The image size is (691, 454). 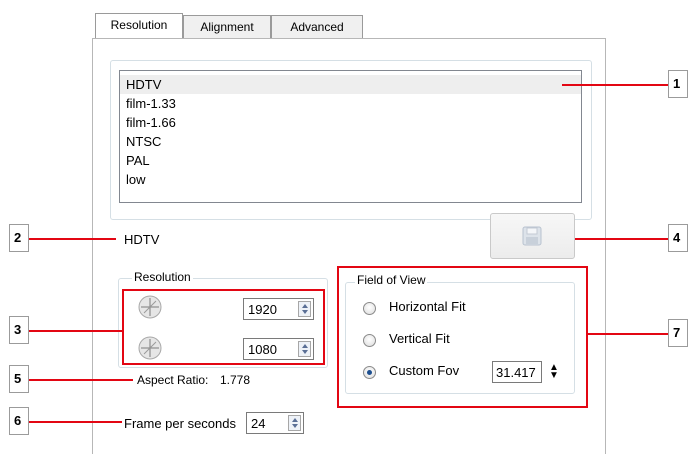 I want to click on frame-rate-value: 24, so click(x=258, y=423).